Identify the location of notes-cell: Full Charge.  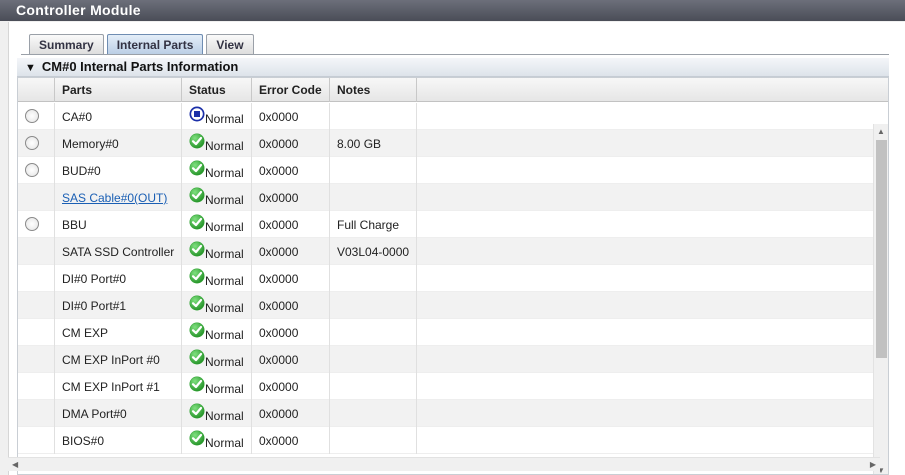
(373, 224).